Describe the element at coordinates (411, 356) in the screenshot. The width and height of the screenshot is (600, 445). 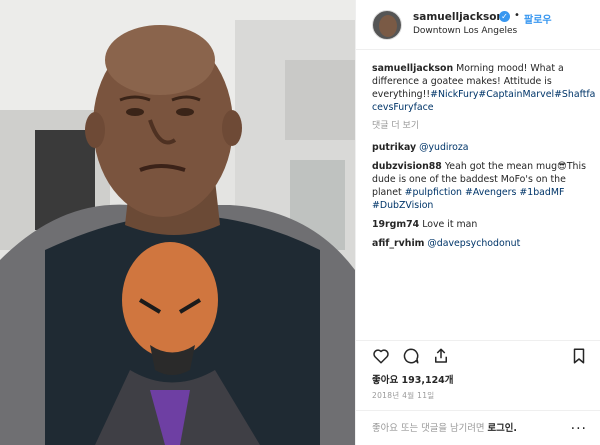
I see `comment-icon` at that location.